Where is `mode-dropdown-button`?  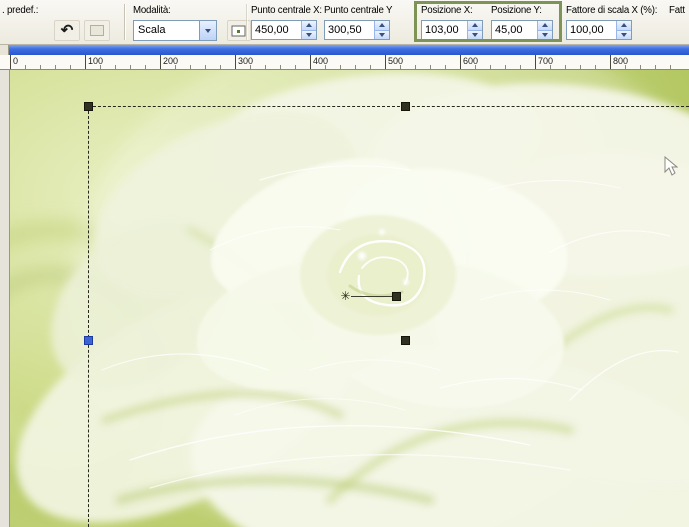
mode-dropdown-button is located at coordinates (207, 30).